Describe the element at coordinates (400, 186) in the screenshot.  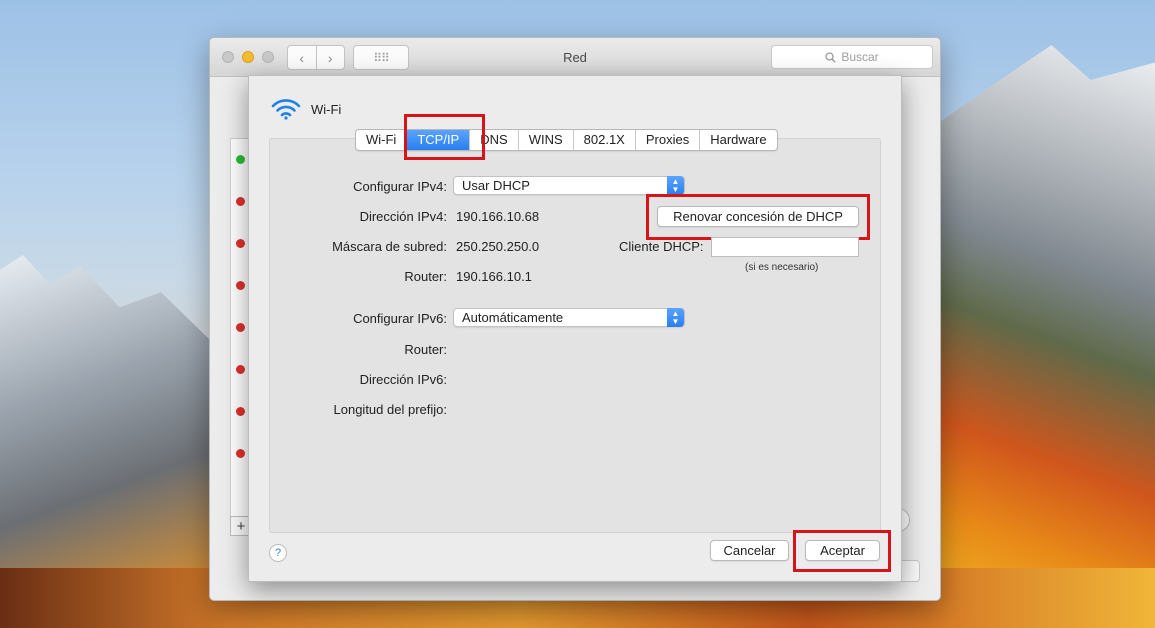
I see `configure-ipv4-label: Configurar IPv4:` at that location.